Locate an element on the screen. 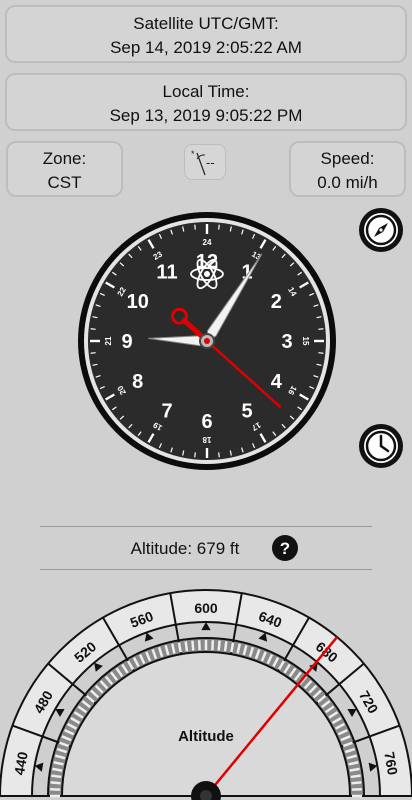 This screenshot has width=412, height=800. help-icon: ? is located at coordinates (285, 548).